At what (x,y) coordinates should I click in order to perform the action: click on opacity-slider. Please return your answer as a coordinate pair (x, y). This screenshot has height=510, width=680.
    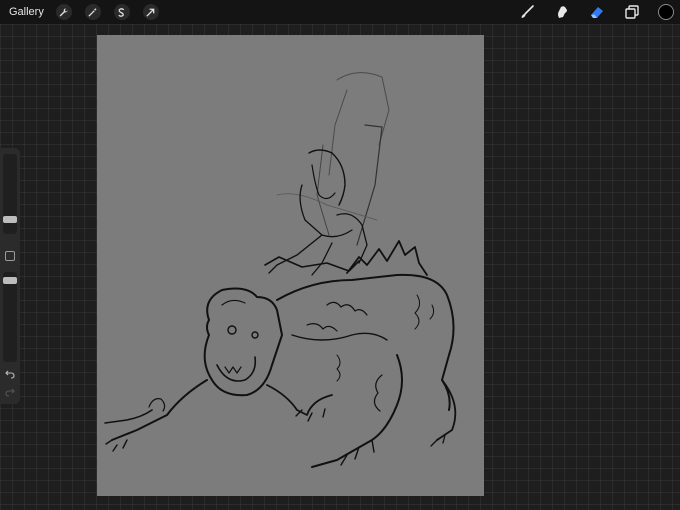
    Looking at the image, I should click on (10, 317).